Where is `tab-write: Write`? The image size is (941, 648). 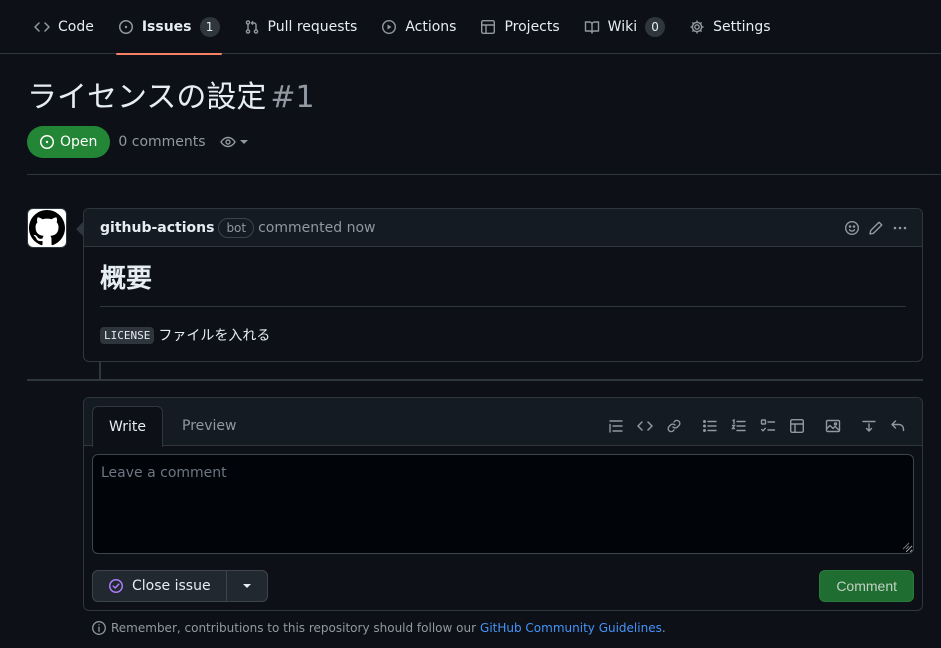 tab-write: Write is located at coordinates (127, 426).